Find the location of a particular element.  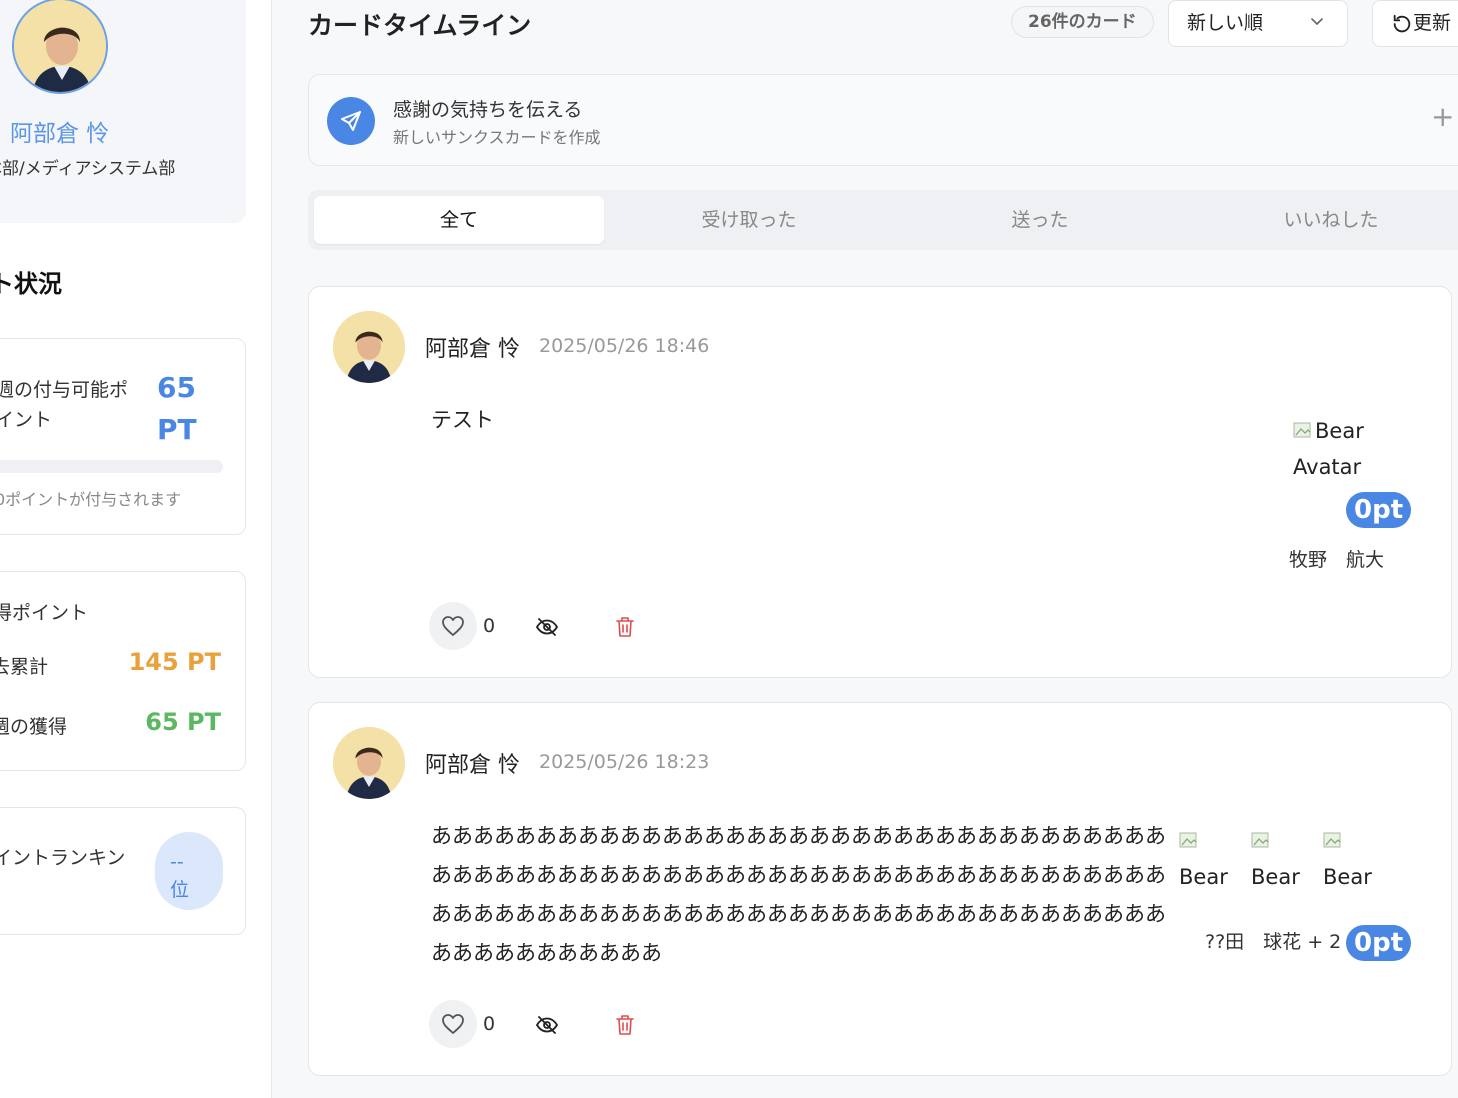

weekly-givable-value: 65 PT is located at coordinates (187, 409).